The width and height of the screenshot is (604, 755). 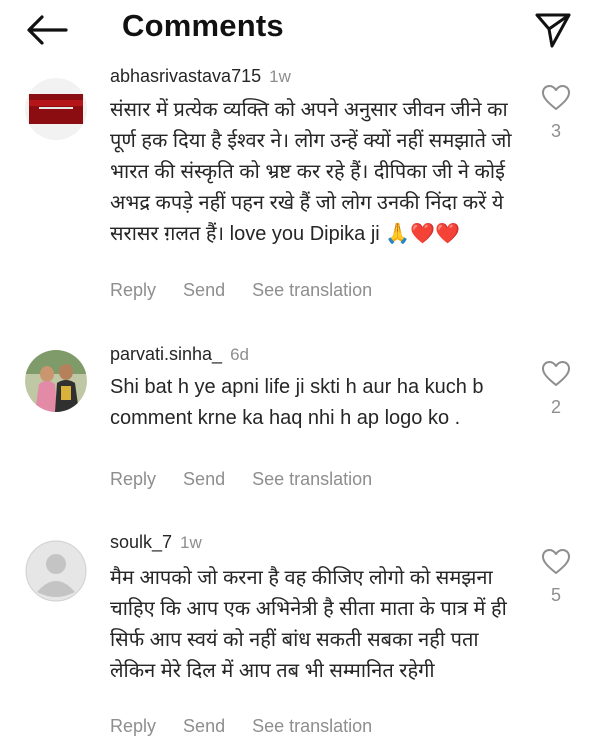 I want to click on header-bar: Comments, so click(x=302, y=29).